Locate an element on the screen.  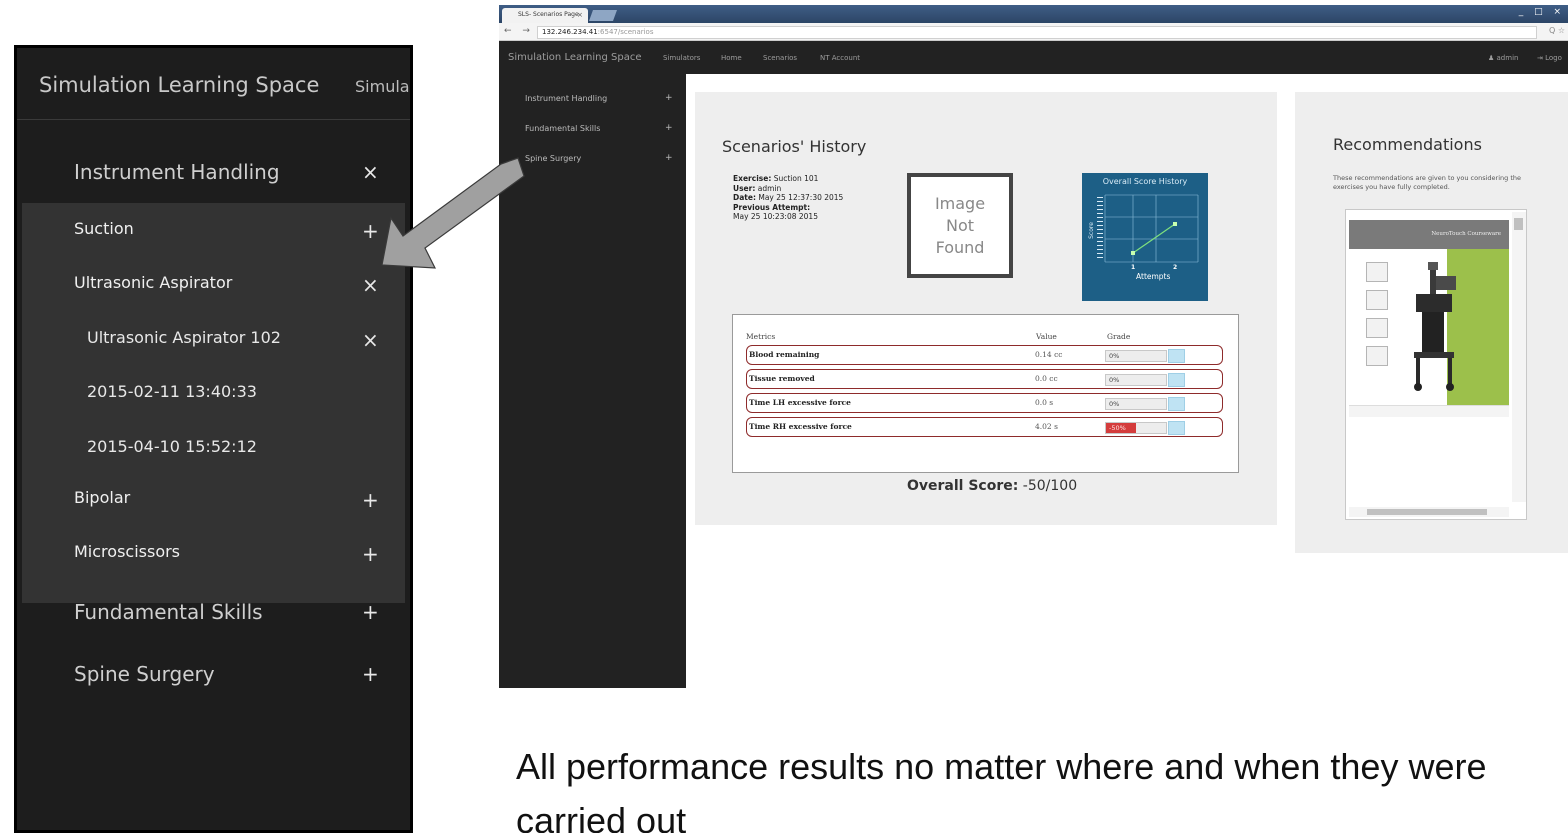
pdf-horizontal-scrollbar is located at coordinates (1429, 512).